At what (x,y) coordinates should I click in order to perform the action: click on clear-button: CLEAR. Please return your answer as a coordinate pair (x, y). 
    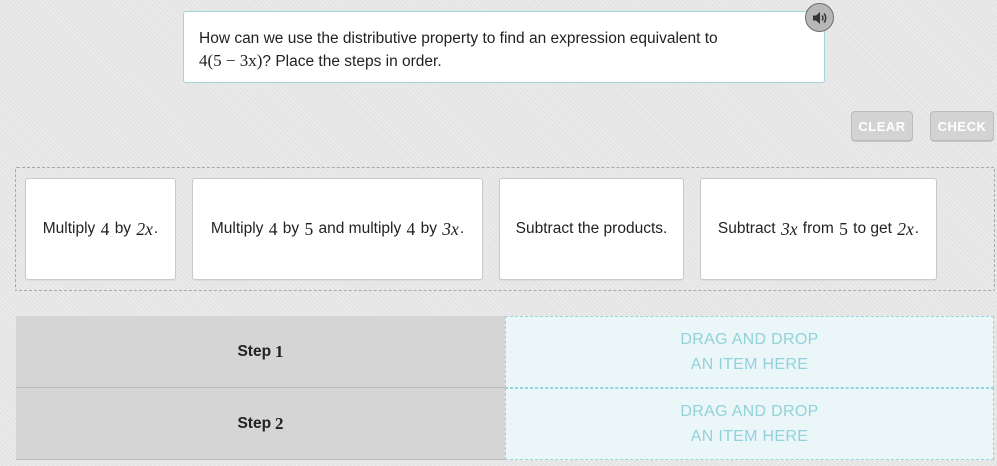
    Looking at the image, I should click on (882, 126).